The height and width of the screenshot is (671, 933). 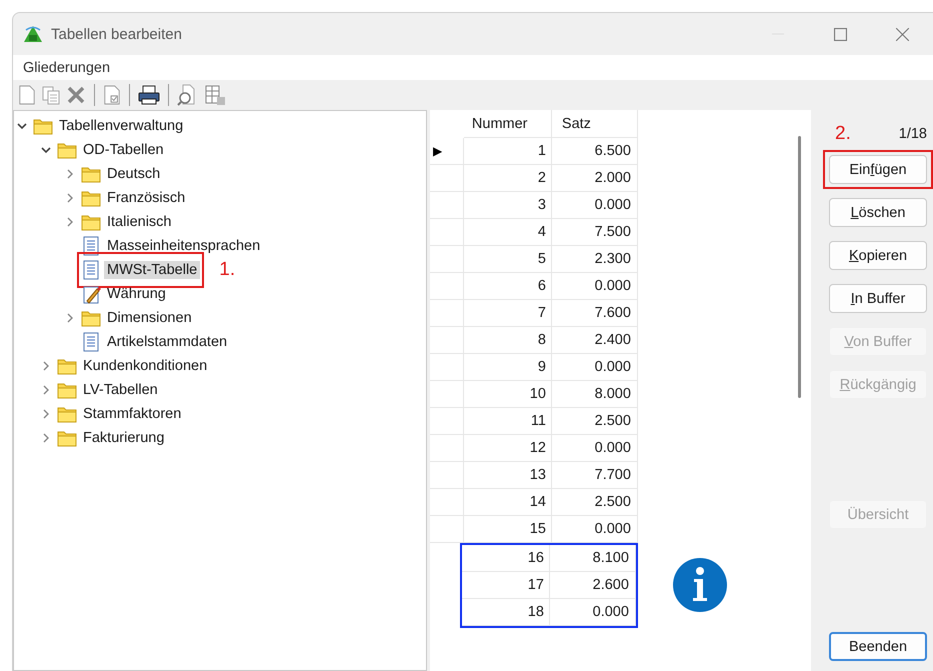 I want to click on table-row: 3 0.000, so click(x=534, y=205).